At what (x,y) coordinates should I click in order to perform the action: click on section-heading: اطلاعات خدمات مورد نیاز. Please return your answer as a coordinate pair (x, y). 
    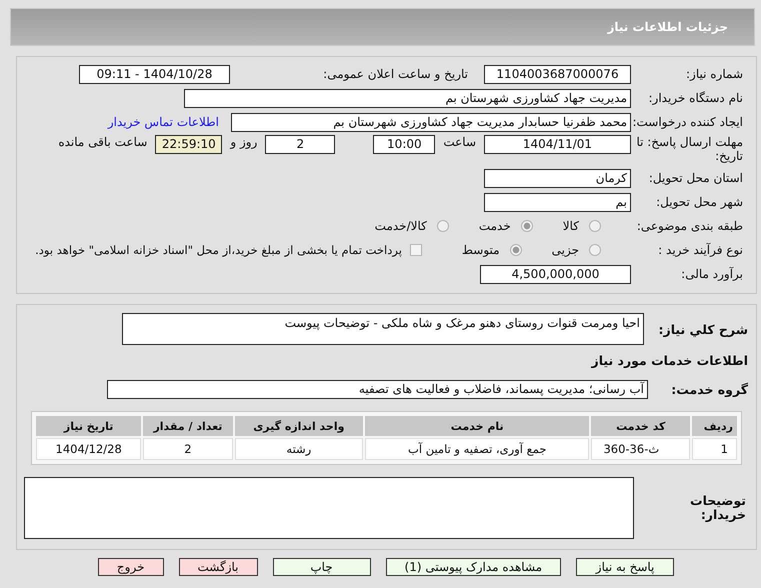
    Looking at the image, I should click on (670, 360).